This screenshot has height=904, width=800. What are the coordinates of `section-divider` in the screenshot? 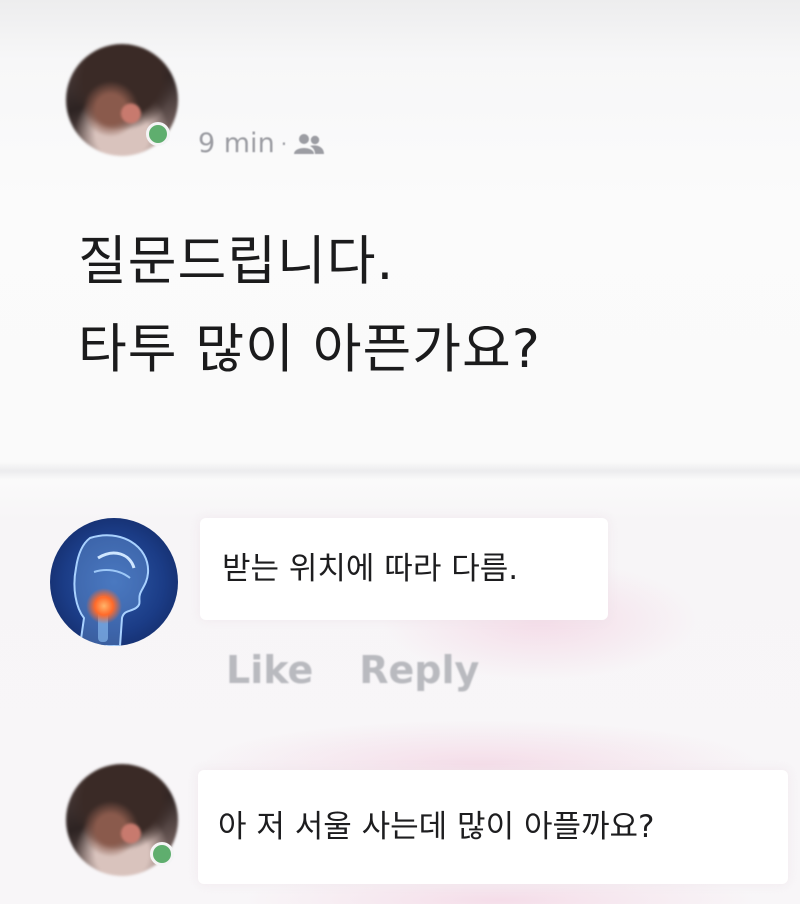 It's located at (400, 471).